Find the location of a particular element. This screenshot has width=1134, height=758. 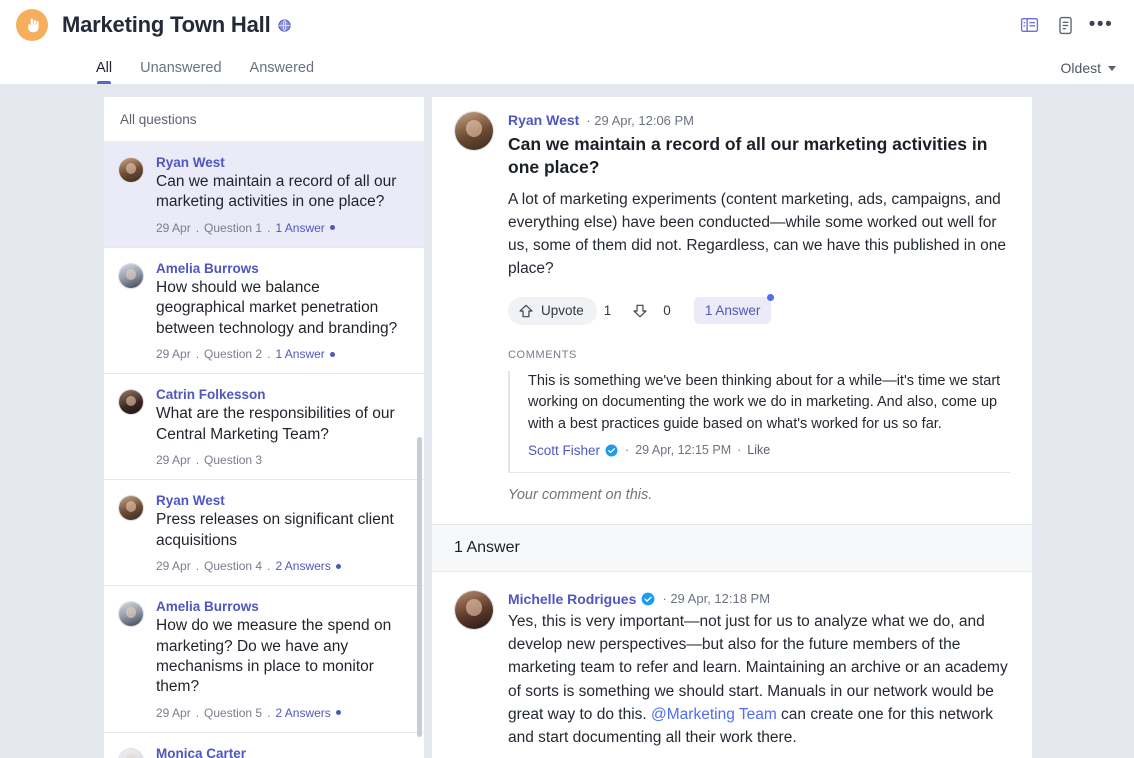

mention-link: @Marketing Team is located at coordinates (714, 714).